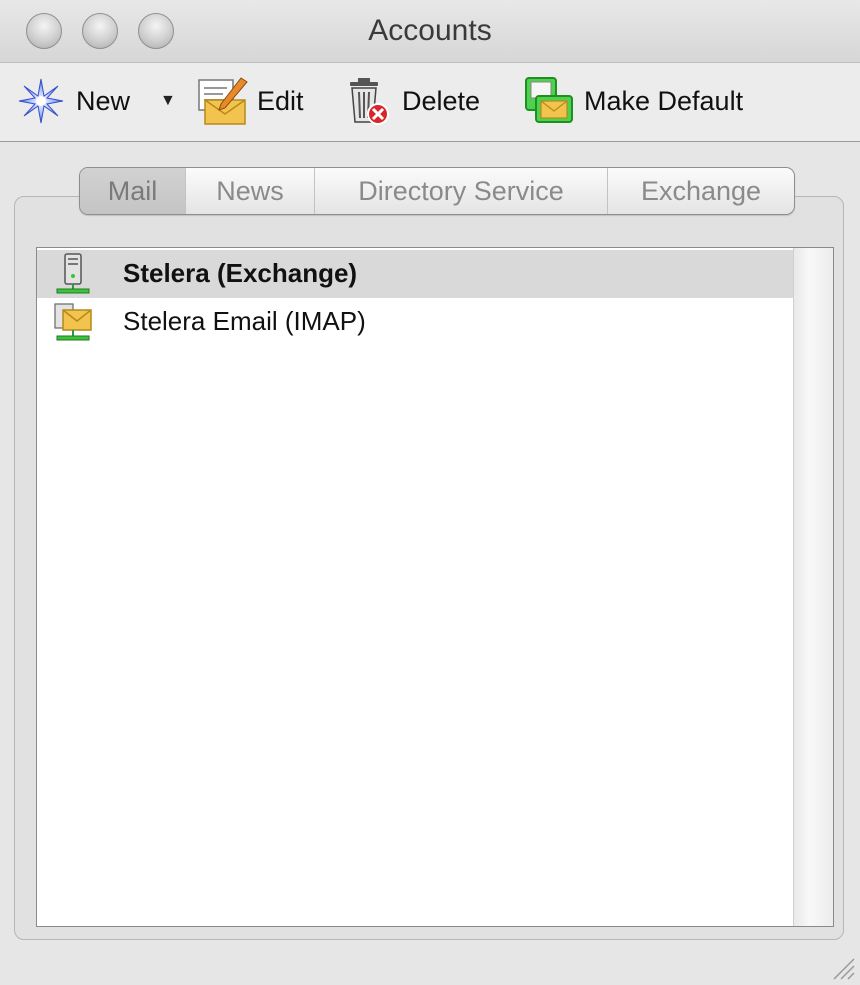  I want to click on tab-directory-service: Directory Service, so click(461, 191).